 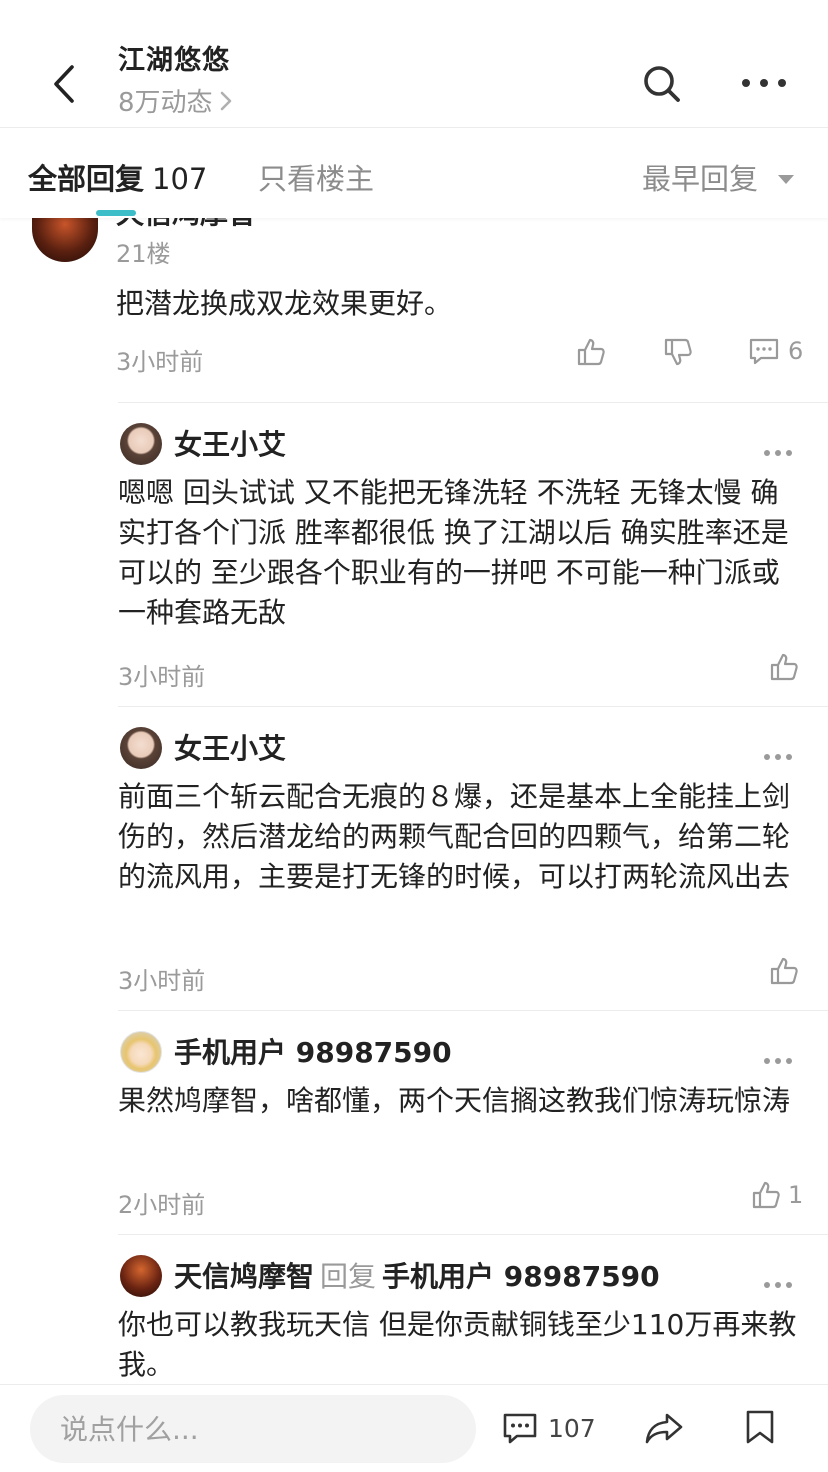 What do you see at coordinates (454, 1100) in the screenshot?
I see `reply-text: 果然鸠摩智，啥都懂，两个天信搁这教我们惊涛玩惊涛` at bounding box center [454, 1100].